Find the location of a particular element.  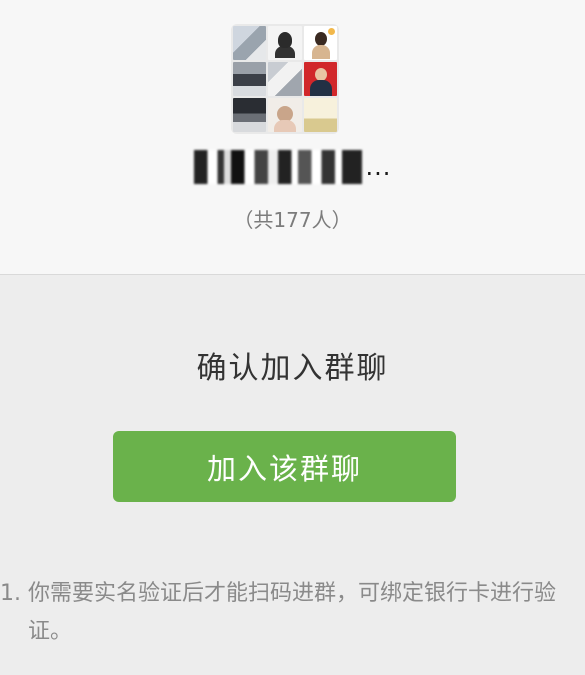

member-count: （共177人） is located at coordinates (292, 220).